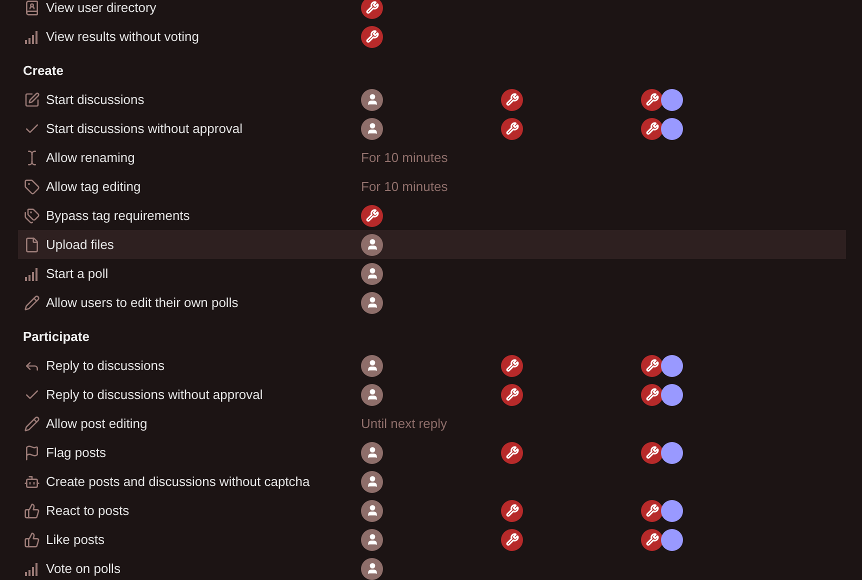 This screenshot has width=862, height=580. I want to click on address-book-icon, so click(32, 8).